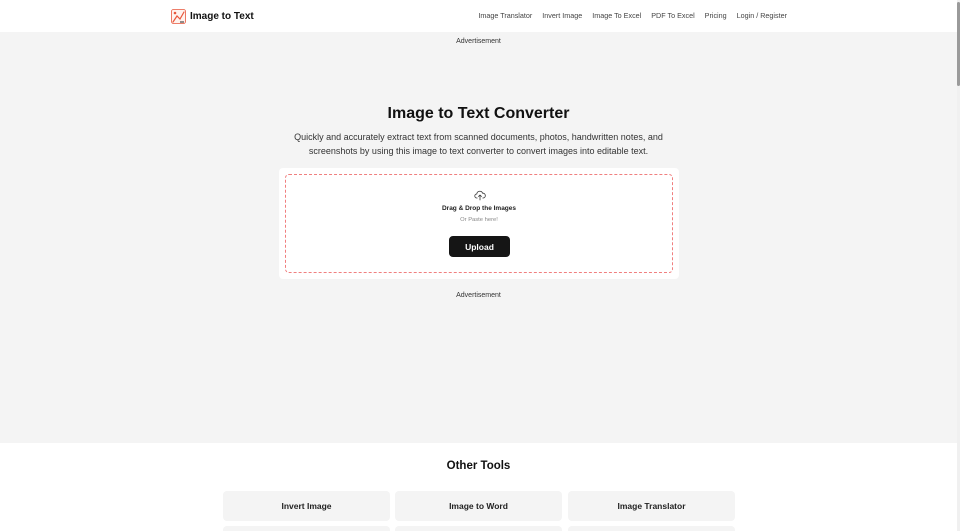 This screenshot has height=531, width=960. What do you see at coordinates (672, 15) in the screenshot?
I see `nav-pdf-to-excel: PDF To Excel` at bounding box center [672, 15].